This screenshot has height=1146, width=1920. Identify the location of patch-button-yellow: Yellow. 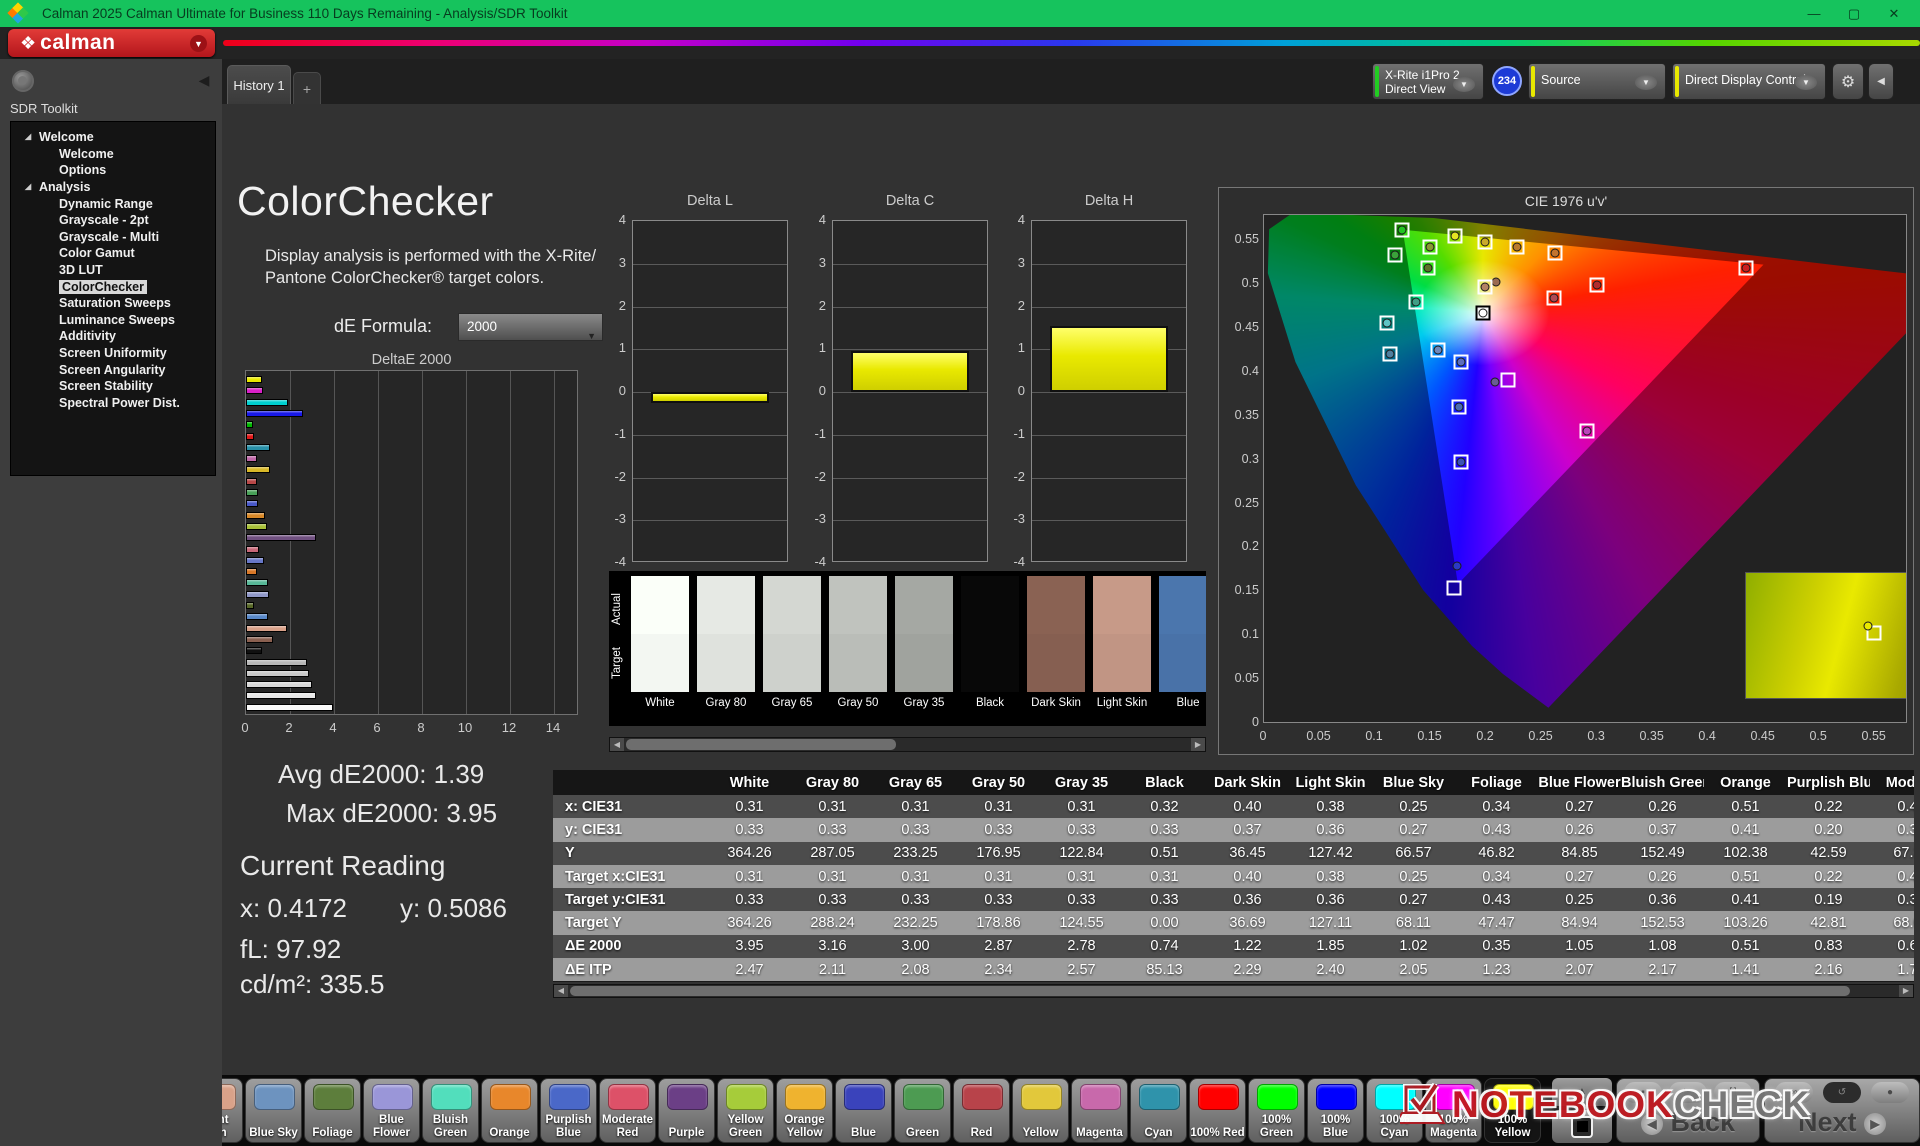
(1040, 1110).